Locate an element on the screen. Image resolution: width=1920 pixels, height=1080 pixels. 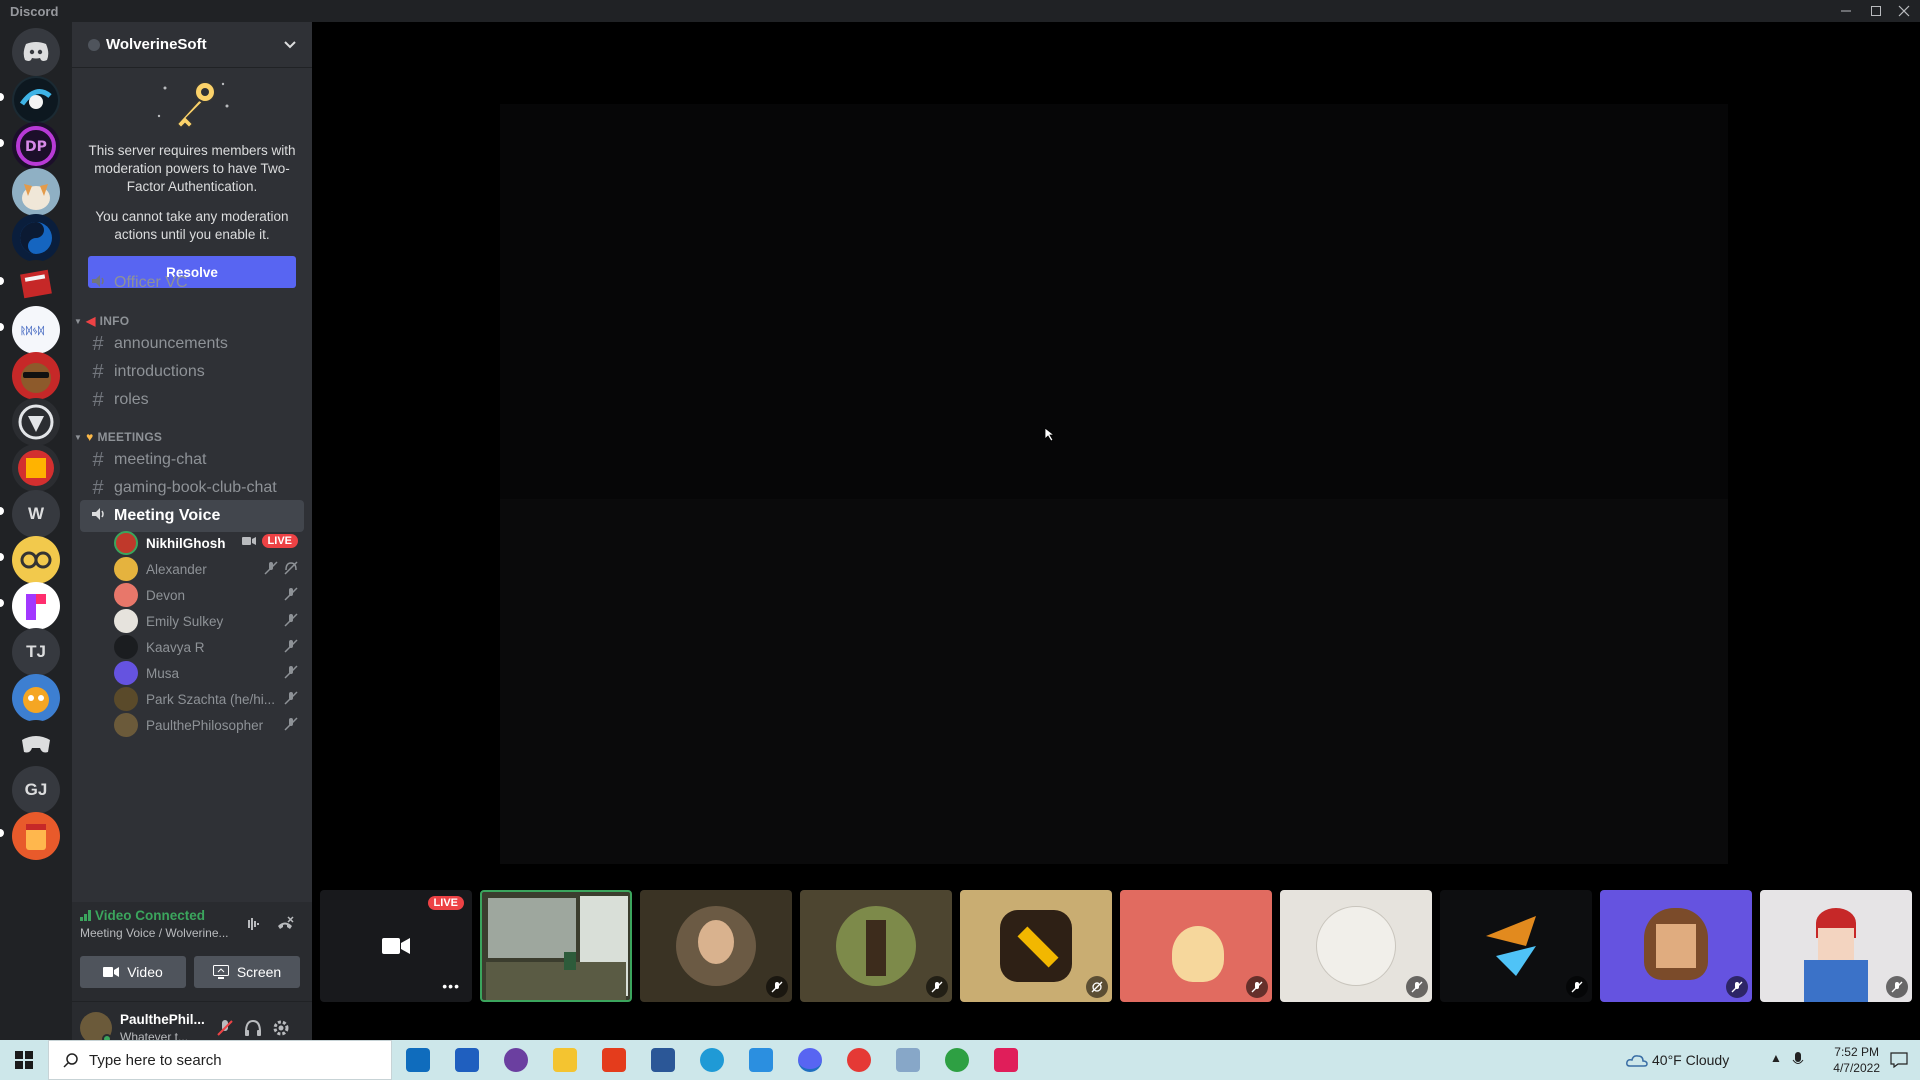
clock: 7:52 PM 4/7/2022 is located at coordinates (1856, 1060).